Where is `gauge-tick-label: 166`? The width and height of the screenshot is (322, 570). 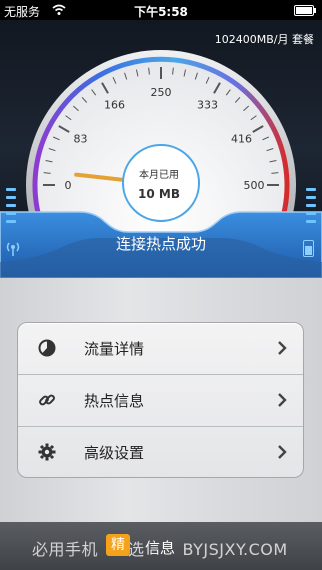
gauge-tick-label: 166 is located at coordinates (114, 104).